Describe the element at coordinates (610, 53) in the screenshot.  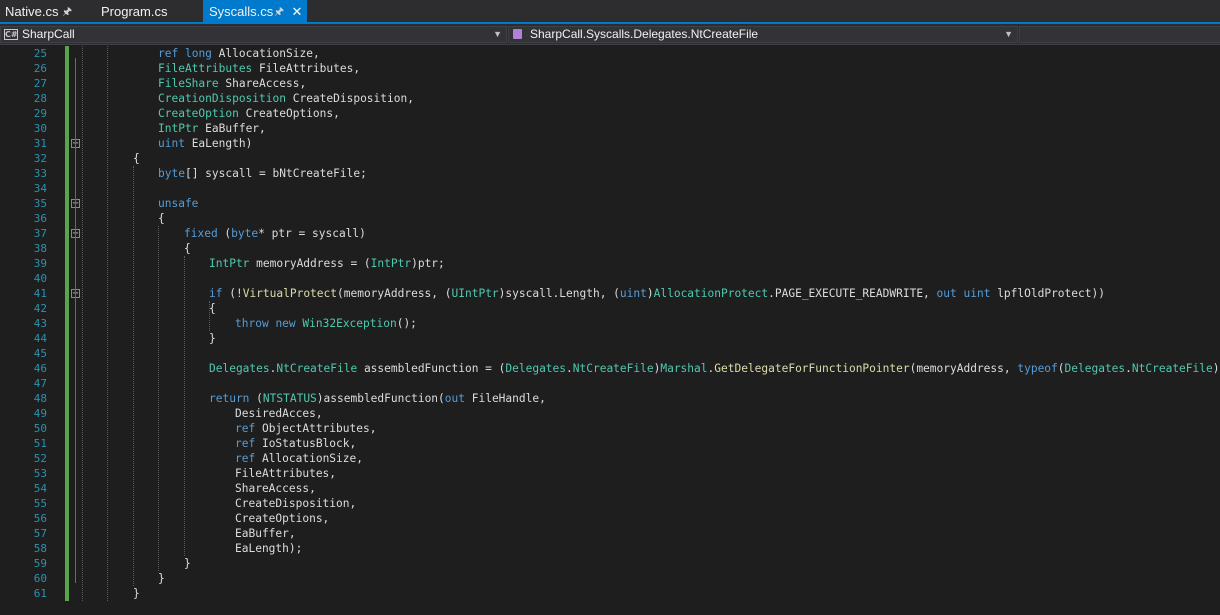
I see `code-line: 25 ref long AllocationSize,` at that location.